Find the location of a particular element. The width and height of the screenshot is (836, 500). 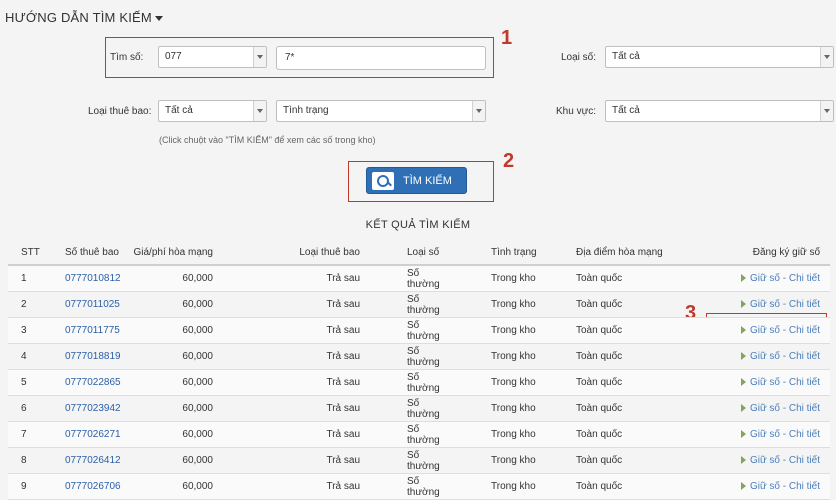

column-header-status: Tình trạng is located at coordinates (494, 253).